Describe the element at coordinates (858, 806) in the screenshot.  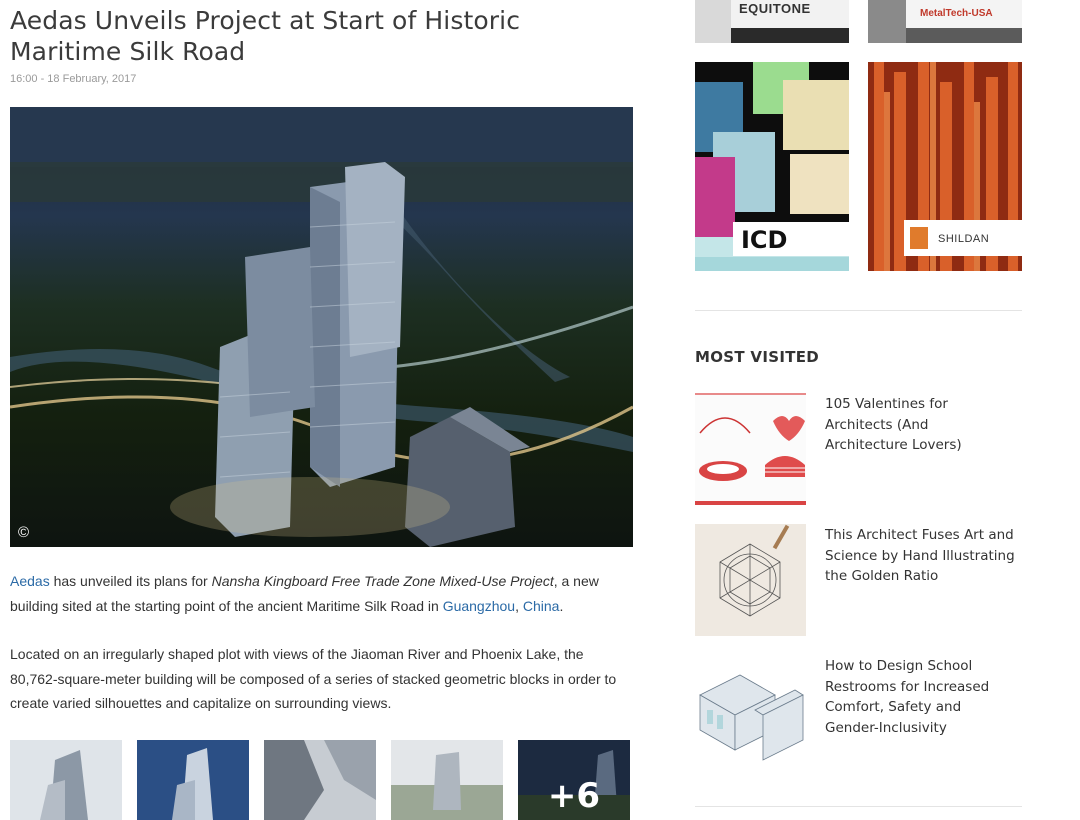
I see `sidebar-divider-bottom` at that location.